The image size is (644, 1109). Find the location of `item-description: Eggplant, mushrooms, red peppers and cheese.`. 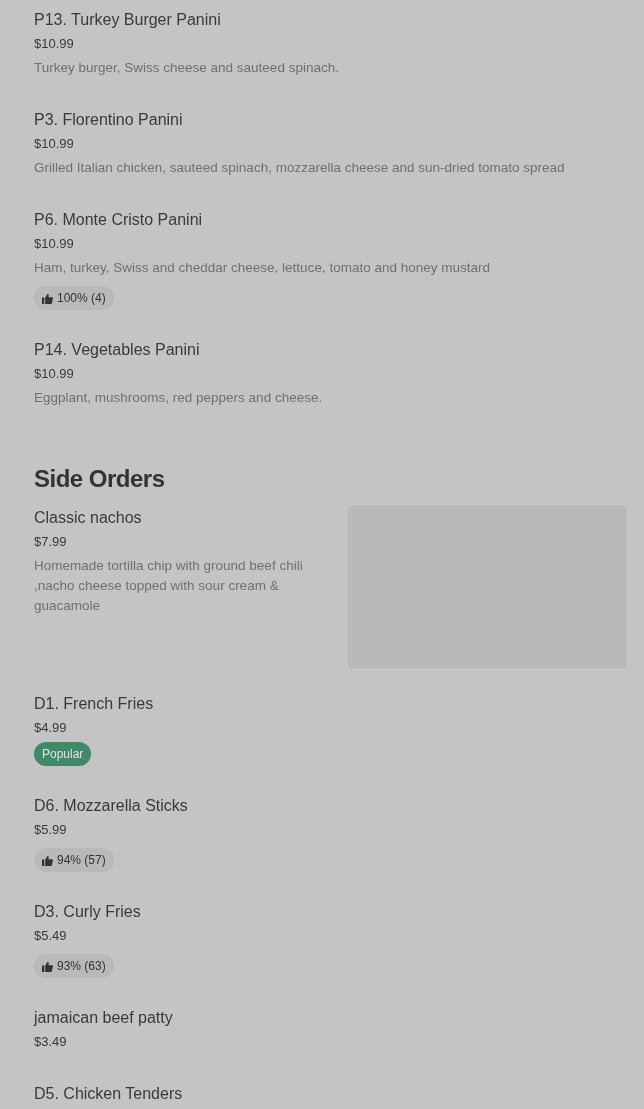

item-description: Eggplant, mushrooms, red peppers and cheese. is located at coordinates (179, 398).